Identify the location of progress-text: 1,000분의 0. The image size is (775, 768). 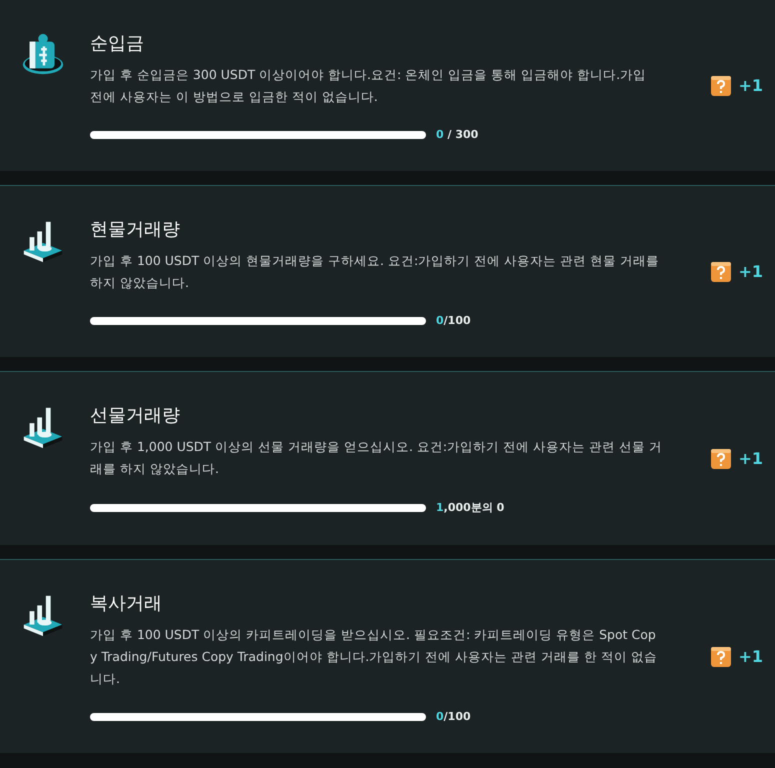
(470, 507).